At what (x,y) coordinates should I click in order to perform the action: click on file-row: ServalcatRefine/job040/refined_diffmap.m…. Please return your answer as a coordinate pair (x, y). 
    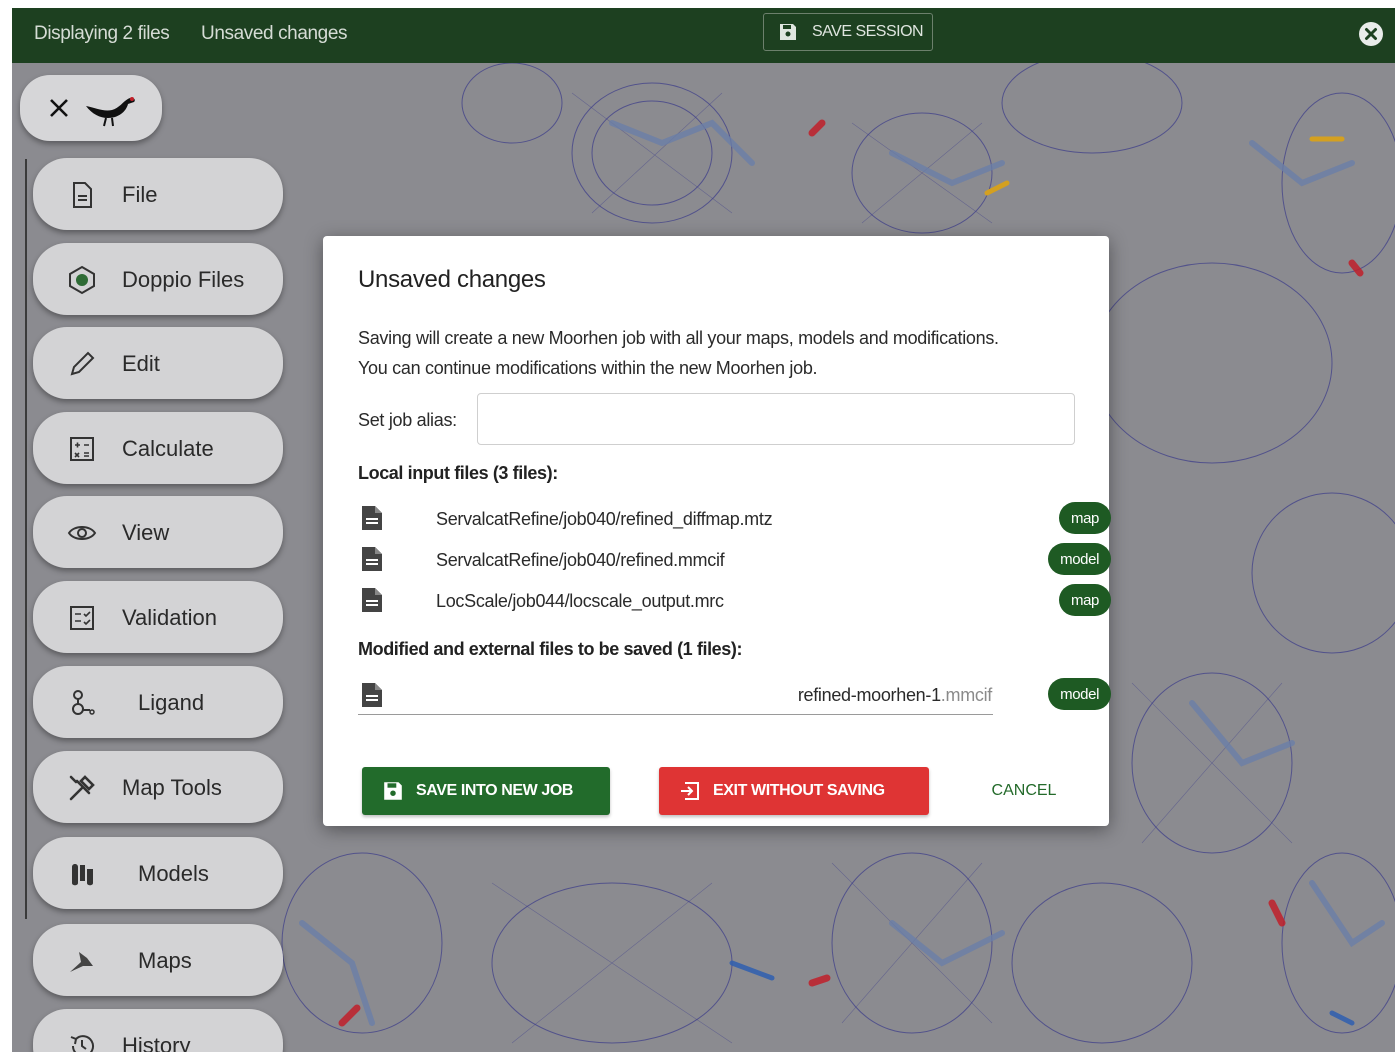
    Looking at the image, I should click on (734, 519).